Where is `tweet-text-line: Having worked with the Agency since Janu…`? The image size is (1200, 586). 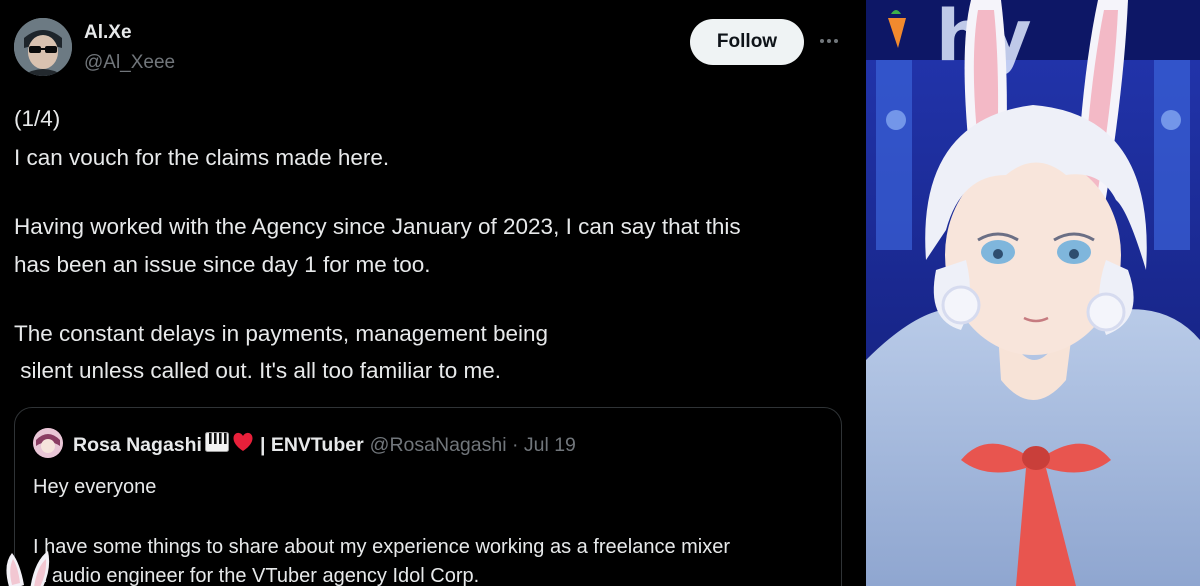 tweet-text-line: Having worked with the Agency since Janu… is located at coordinates (377, 226).